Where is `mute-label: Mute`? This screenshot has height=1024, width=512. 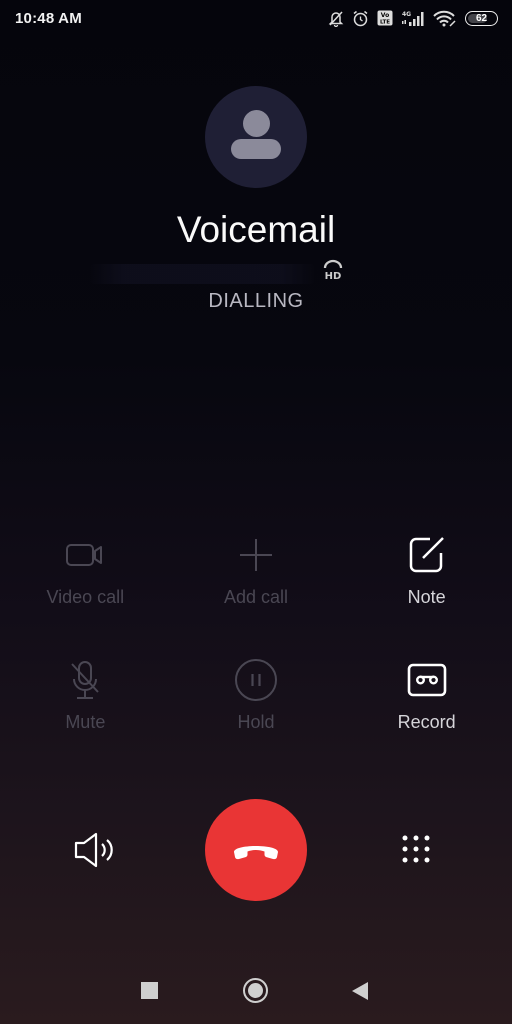 mute-label: Mute is located at coordinates (85, 722).